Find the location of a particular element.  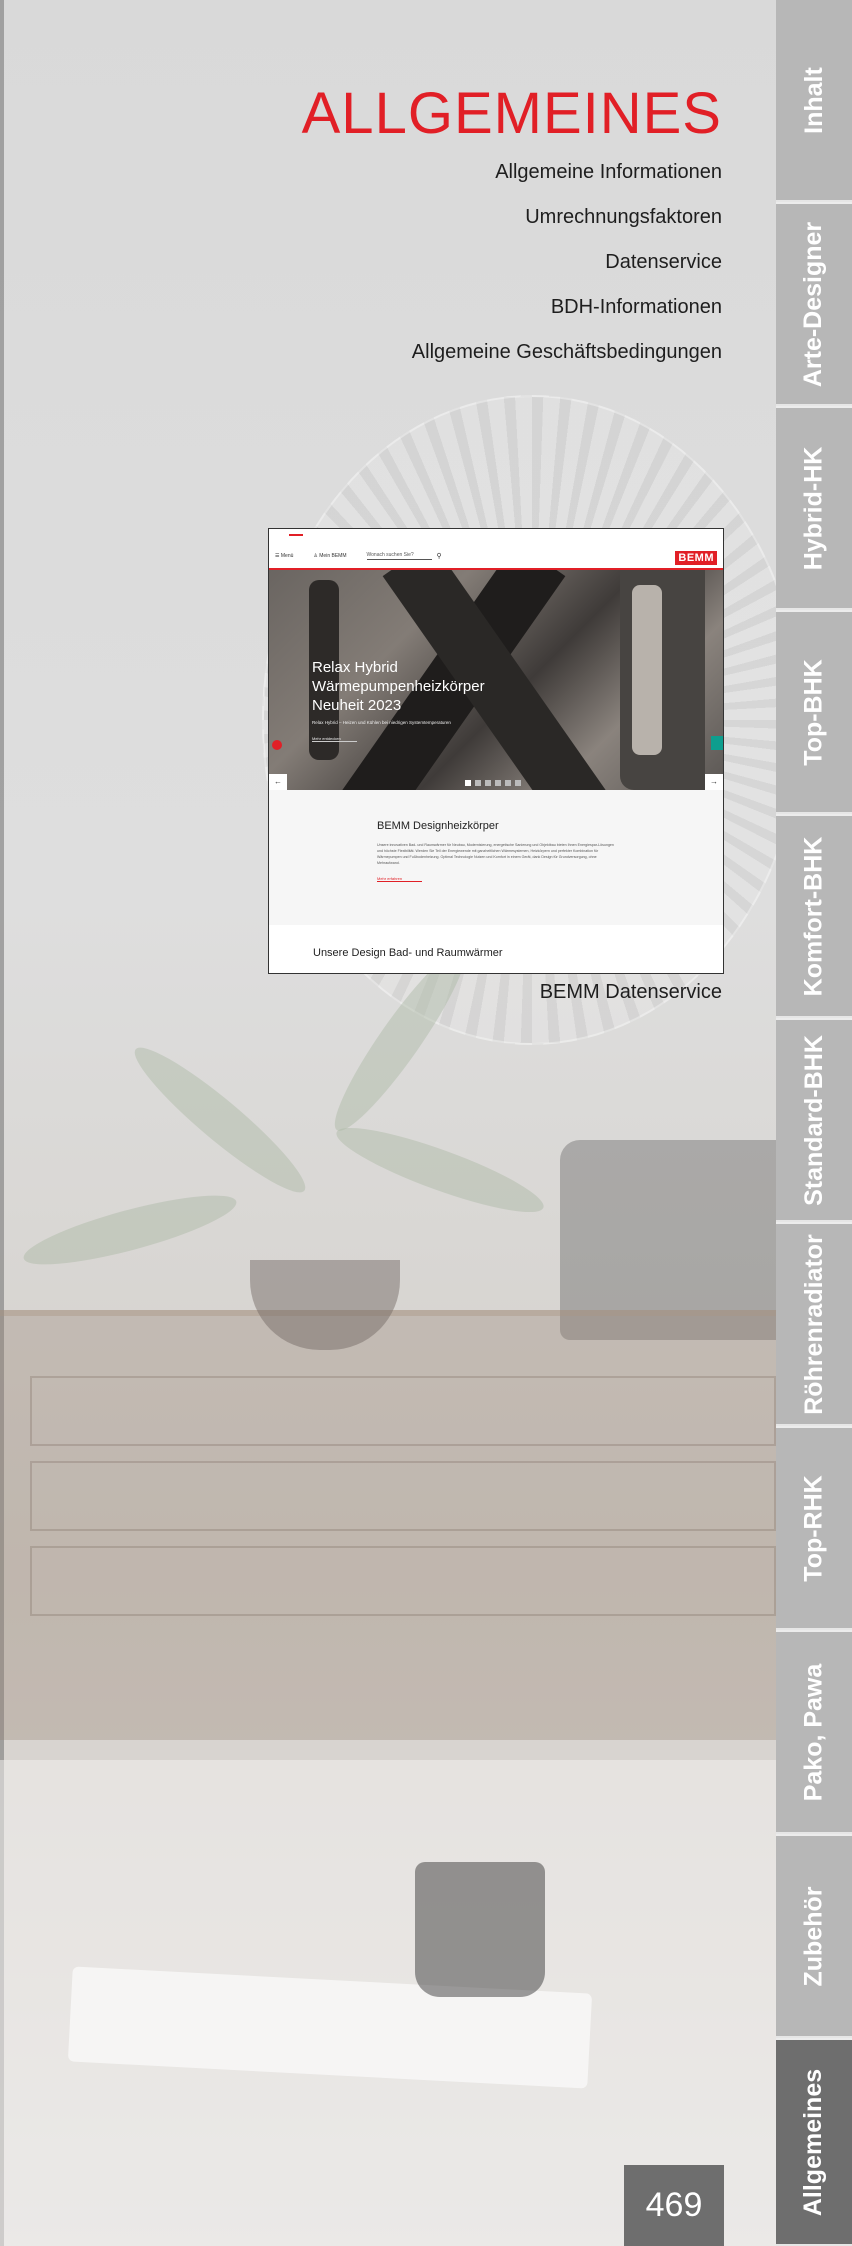

page-number: 469 is located at coordinates (674, 2205).